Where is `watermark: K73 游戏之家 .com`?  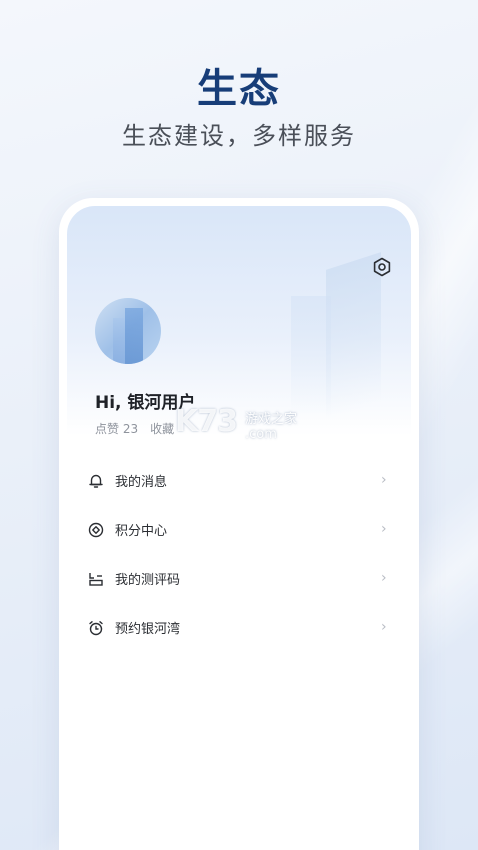
watermark: K73 游戏之家 .com is located at coordinates (236, 423).